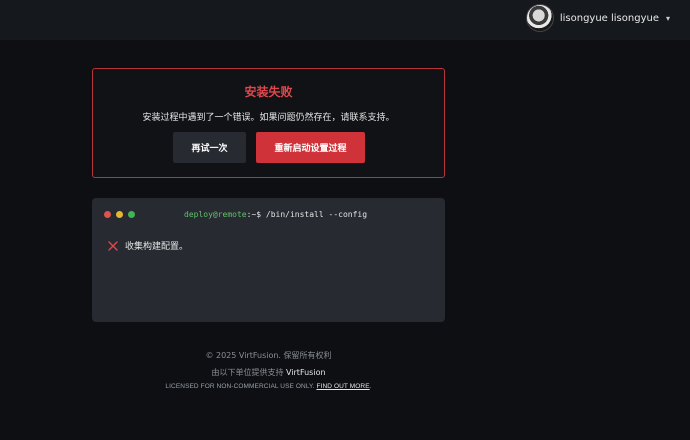 This screenshot has height=440, width=690. What do you see at coordinates (310, 147) in the screenshot?
I see `restart-setup-button: 重新启动设置过程` at bounding box center [310, 147].